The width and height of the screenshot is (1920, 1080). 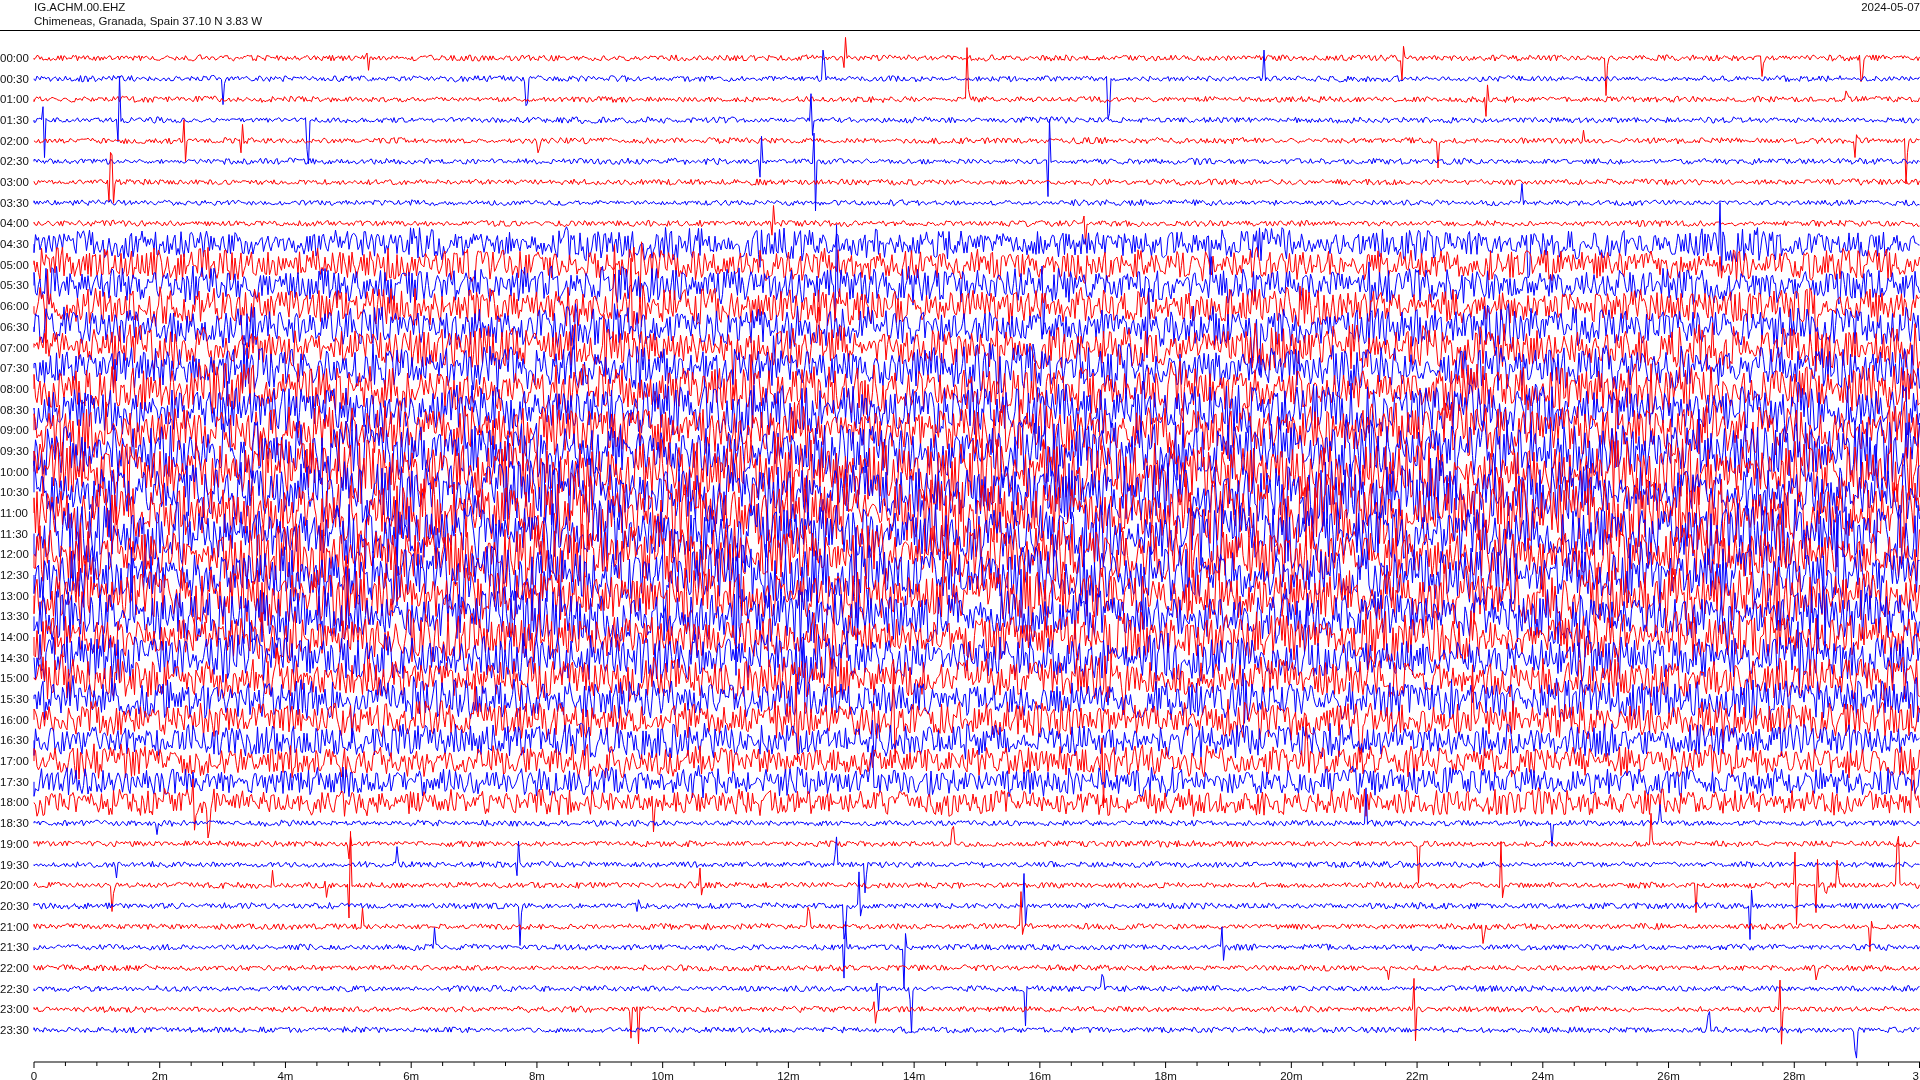 What do you see at coordinates (80, 7) in the screenshot?
I see `station-code: IG.ACHM.00.EHZ` at bounding box center [80, 7].